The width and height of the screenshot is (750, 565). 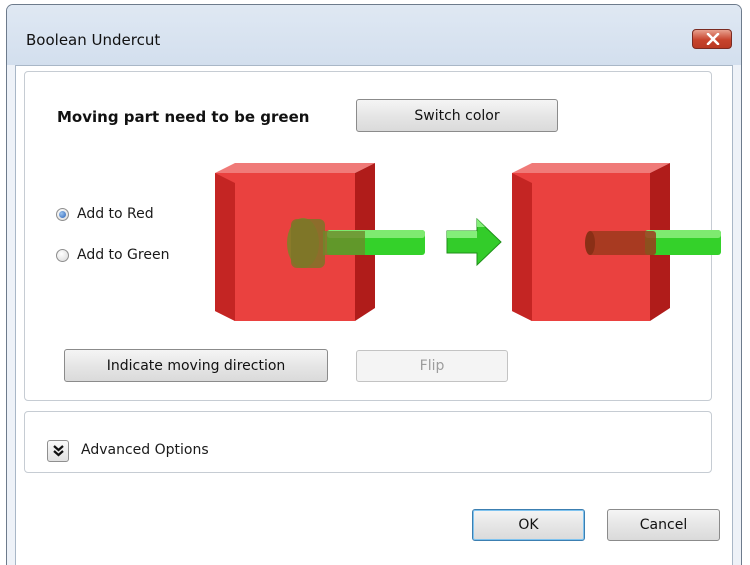 I want to click on instruction-heading: Moving part need to be green, so click(x=183, y=117).